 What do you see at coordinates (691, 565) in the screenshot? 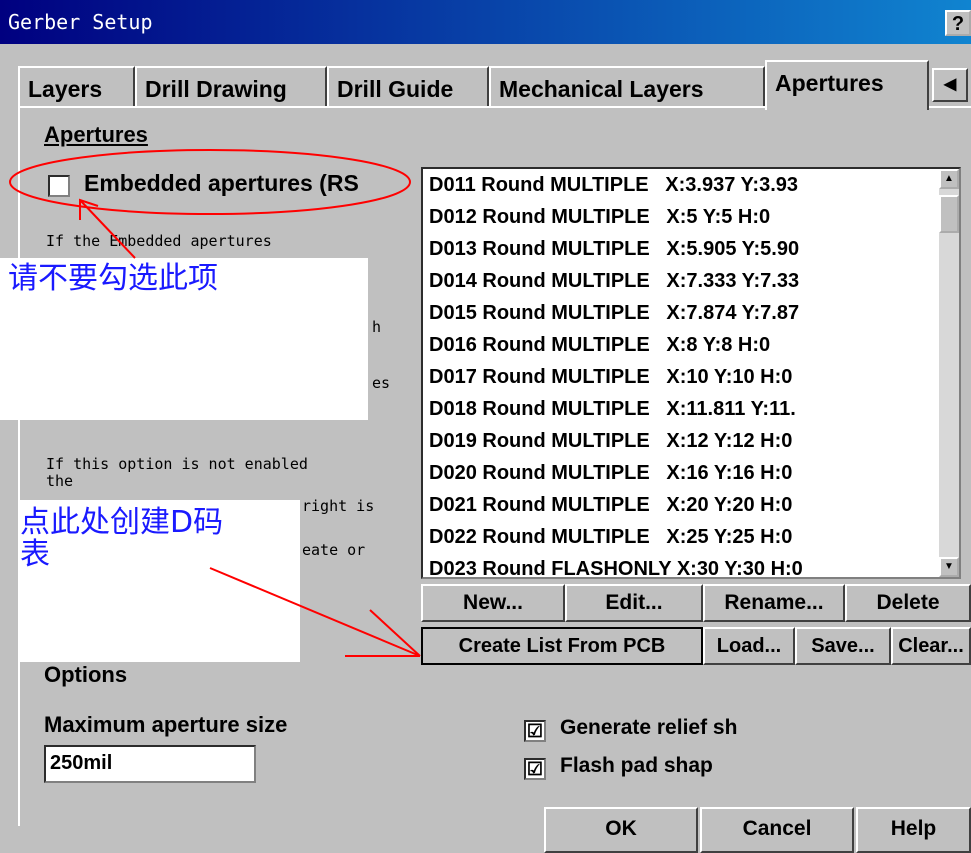
I see `list-item: D023 Round FLASHONLY X:30 Y:30 H:0` at bounding box center [691, 565].